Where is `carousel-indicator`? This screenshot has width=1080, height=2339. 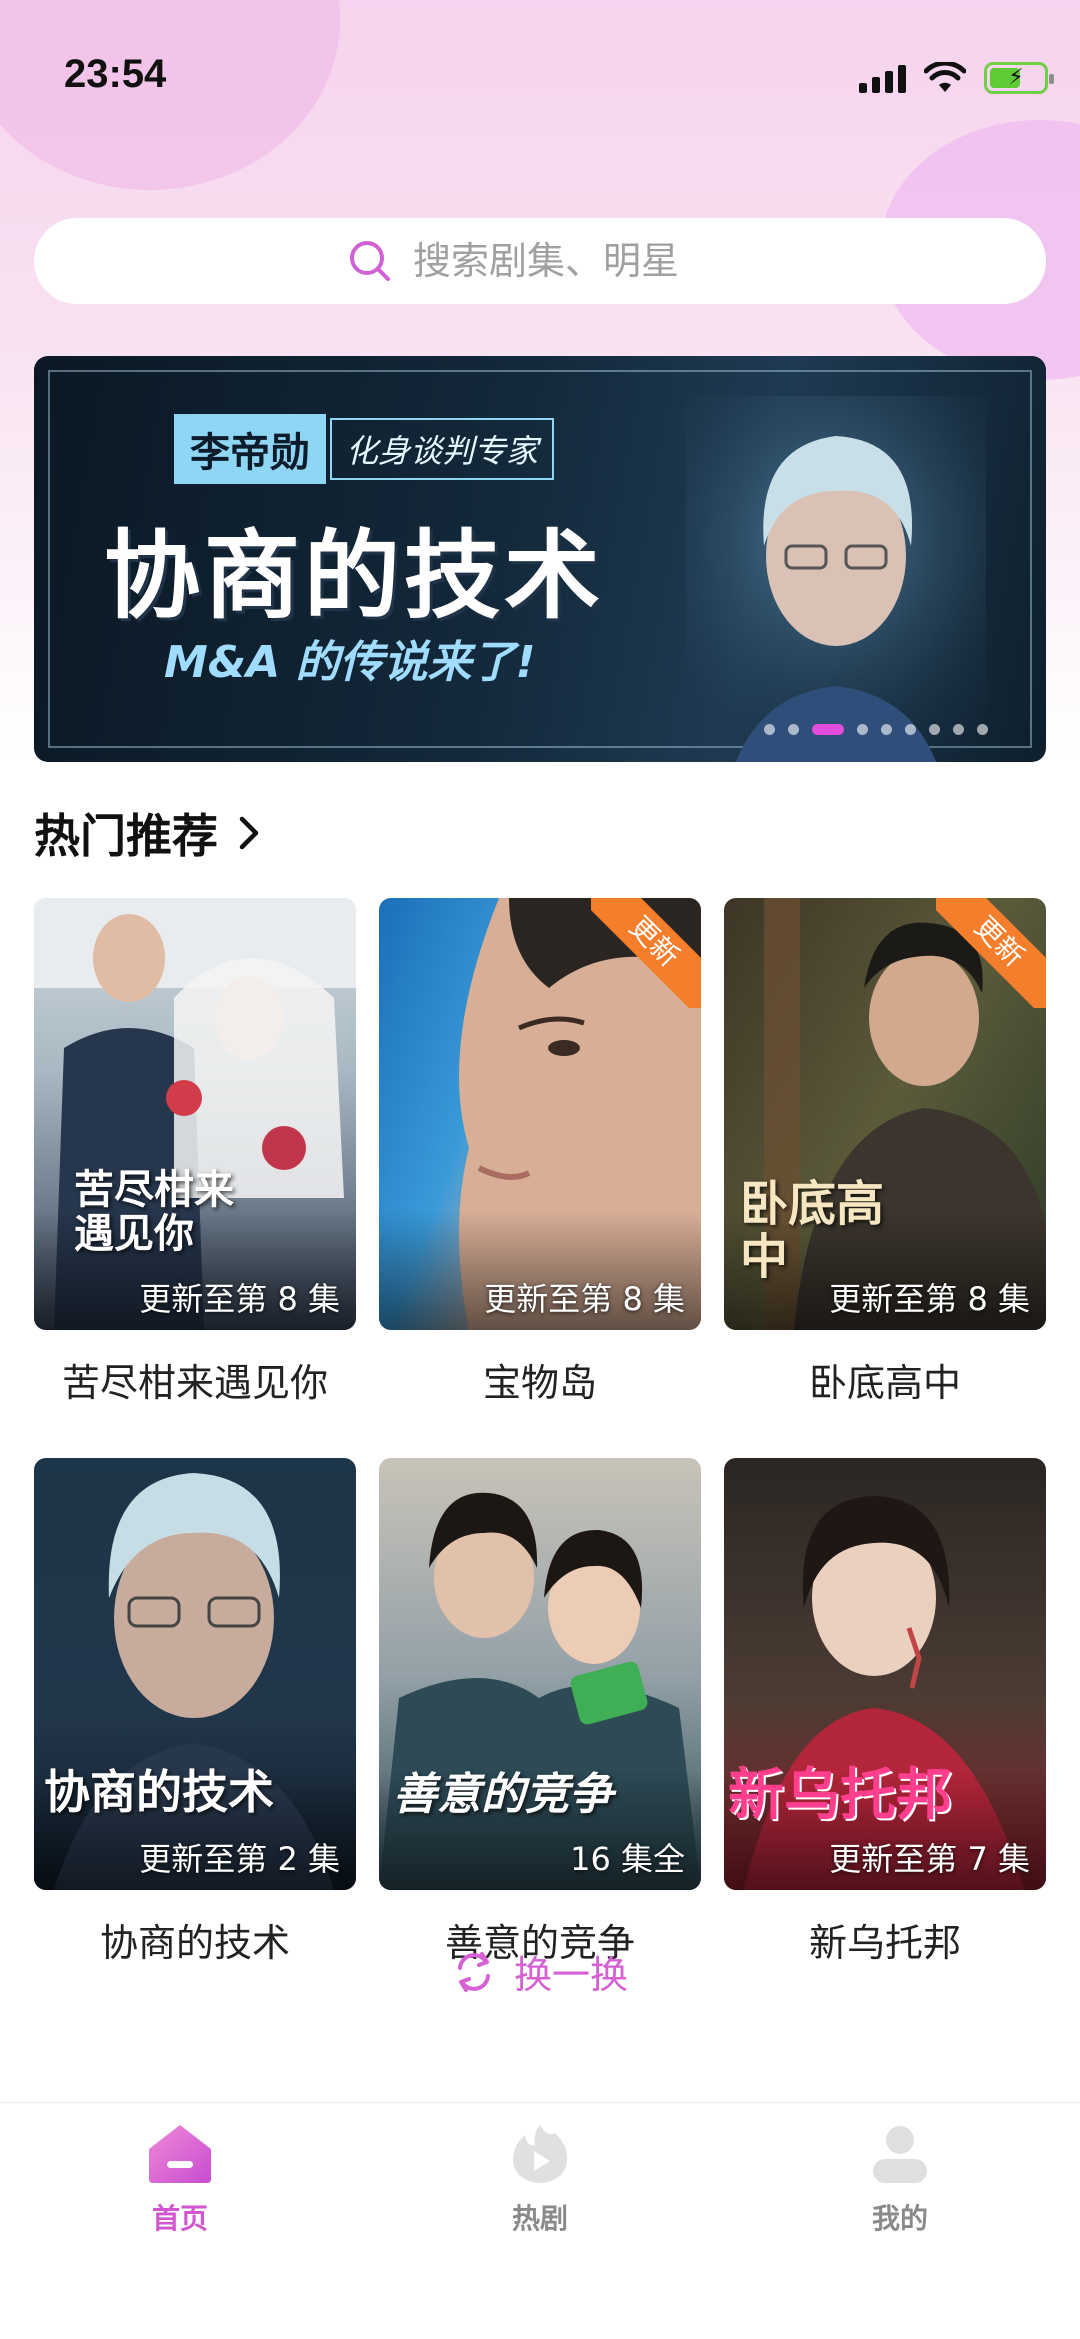
carousel-indicator is located at coordinates (876, 729).